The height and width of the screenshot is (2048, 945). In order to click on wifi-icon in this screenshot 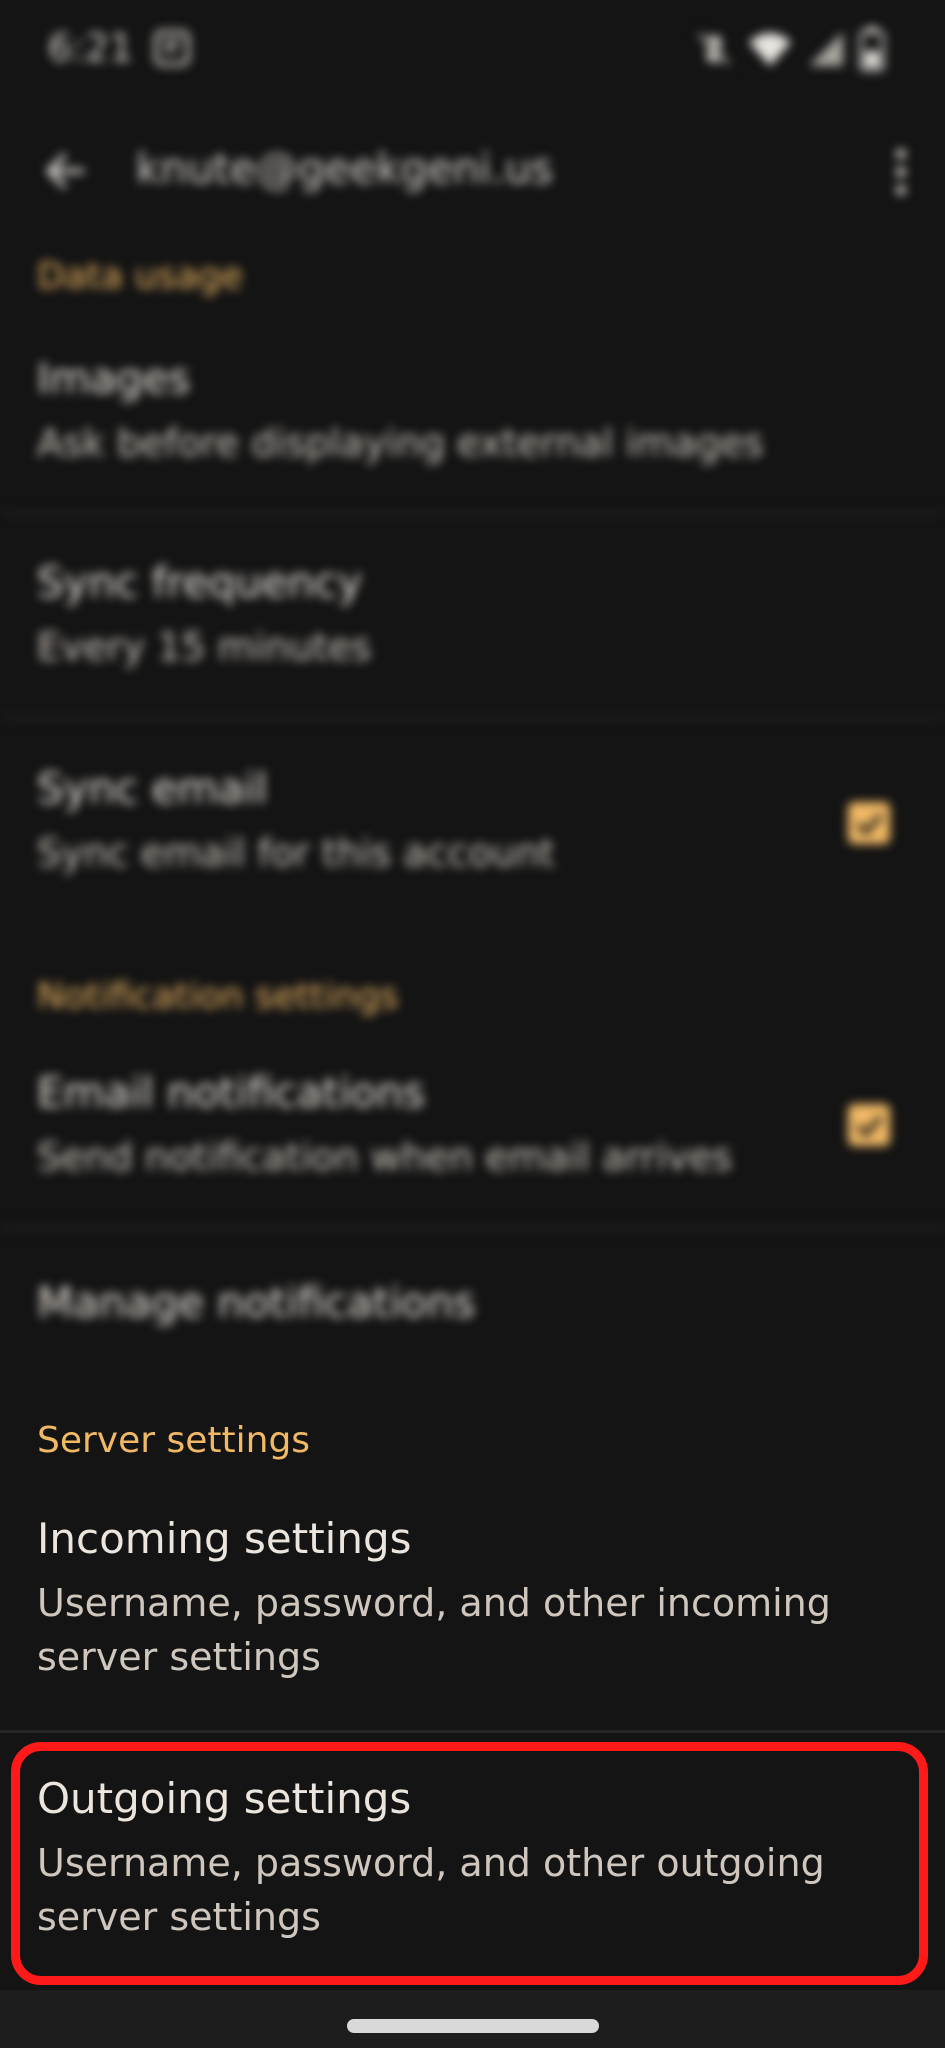, I will do `click(770, 49)`.